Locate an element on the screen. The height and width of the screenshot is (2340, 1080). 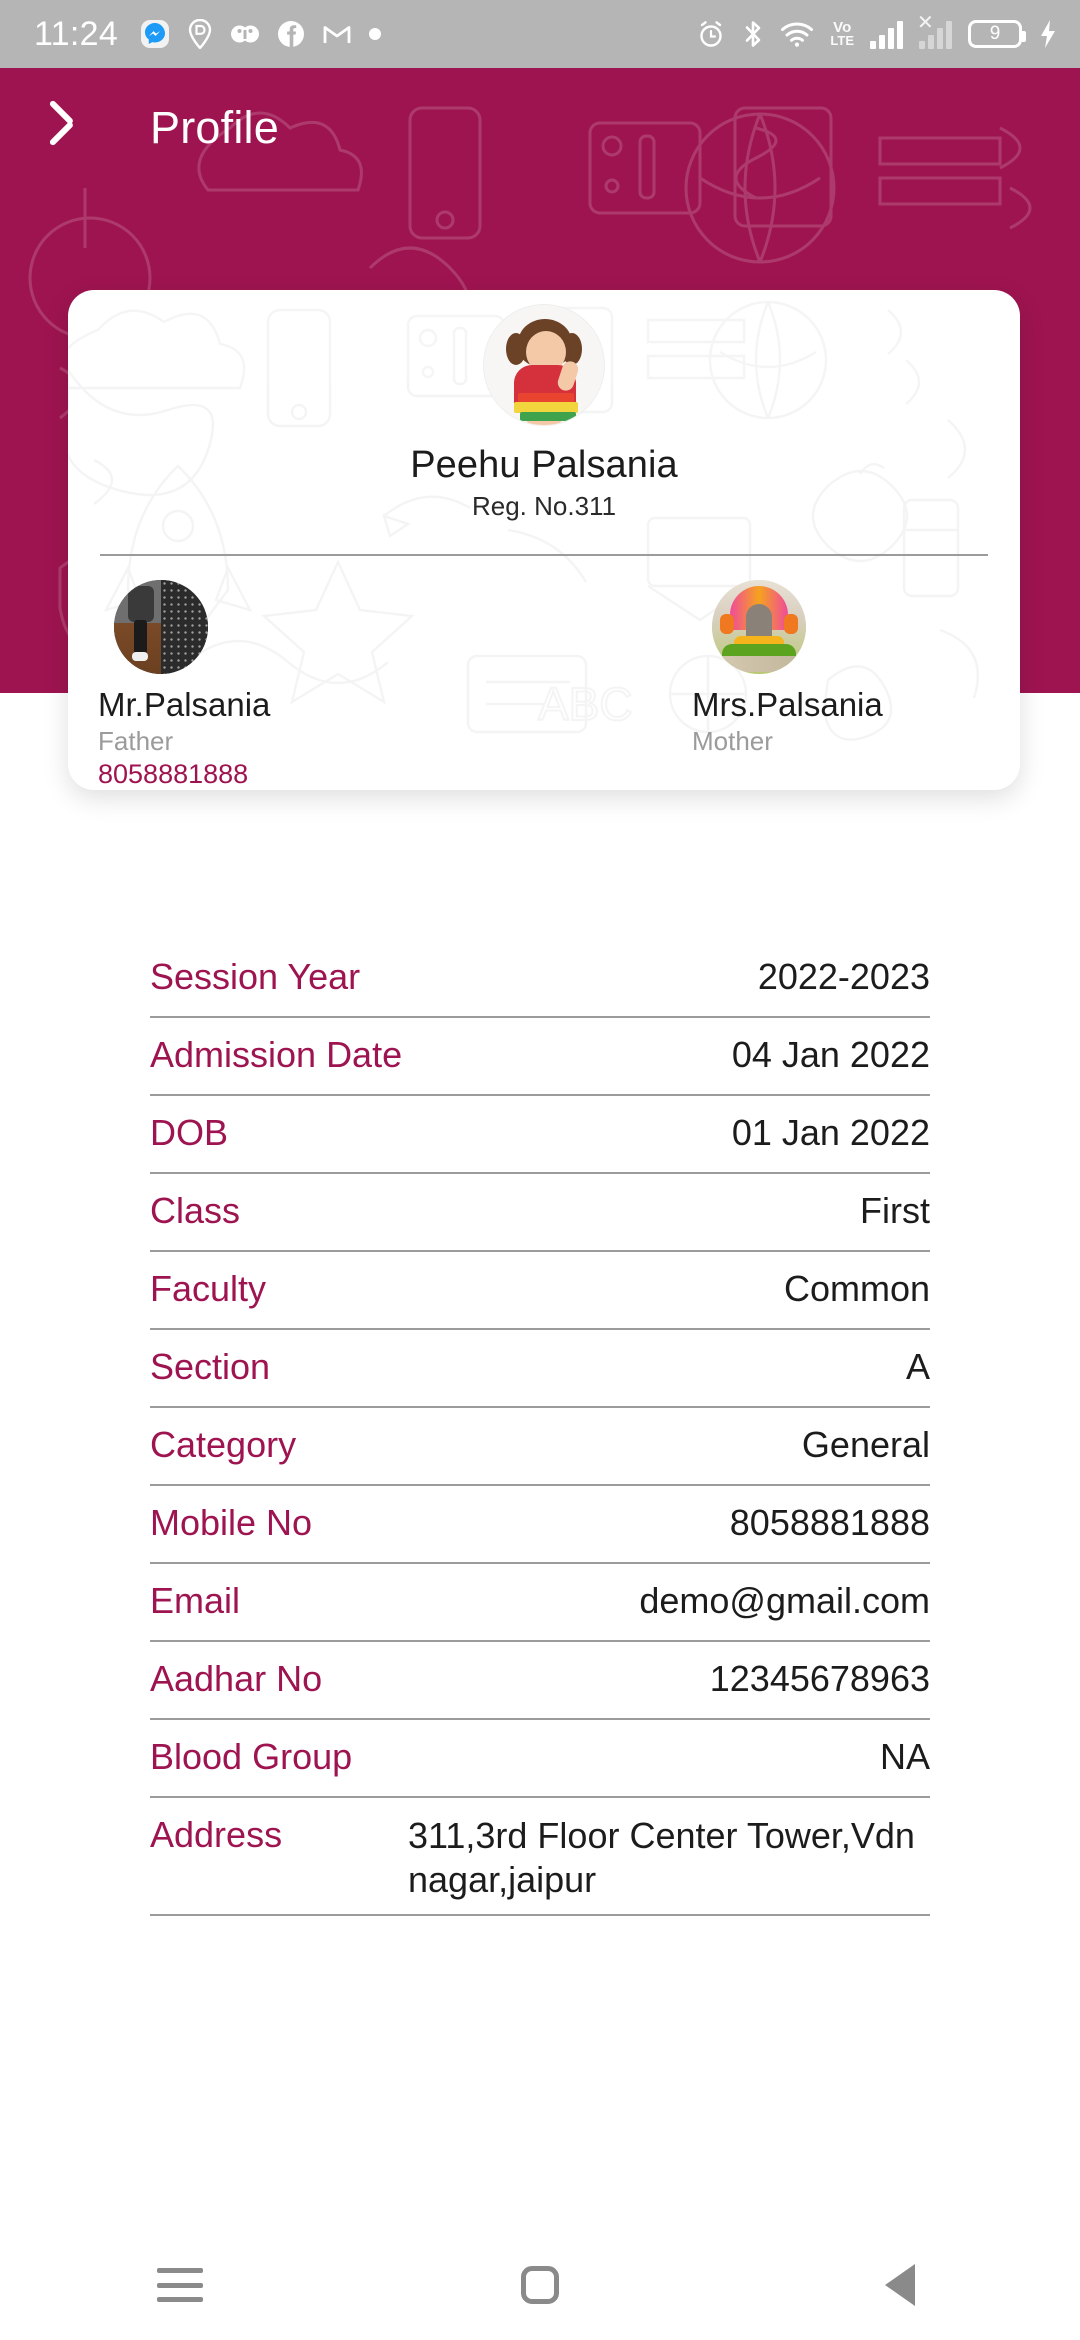
detail-value: demo@gmail.com is located at coordinates (784, 1600).